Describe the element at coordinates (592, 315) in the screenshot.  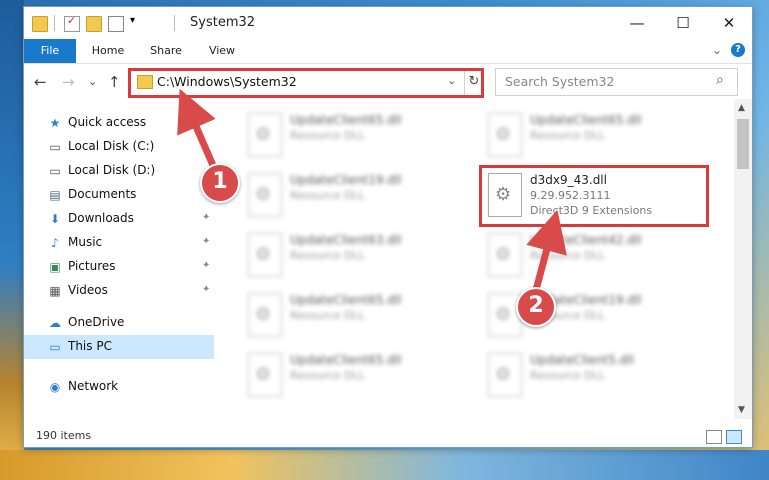
I see `file-item: UpdateClient19.dllResource DLL` at that location.